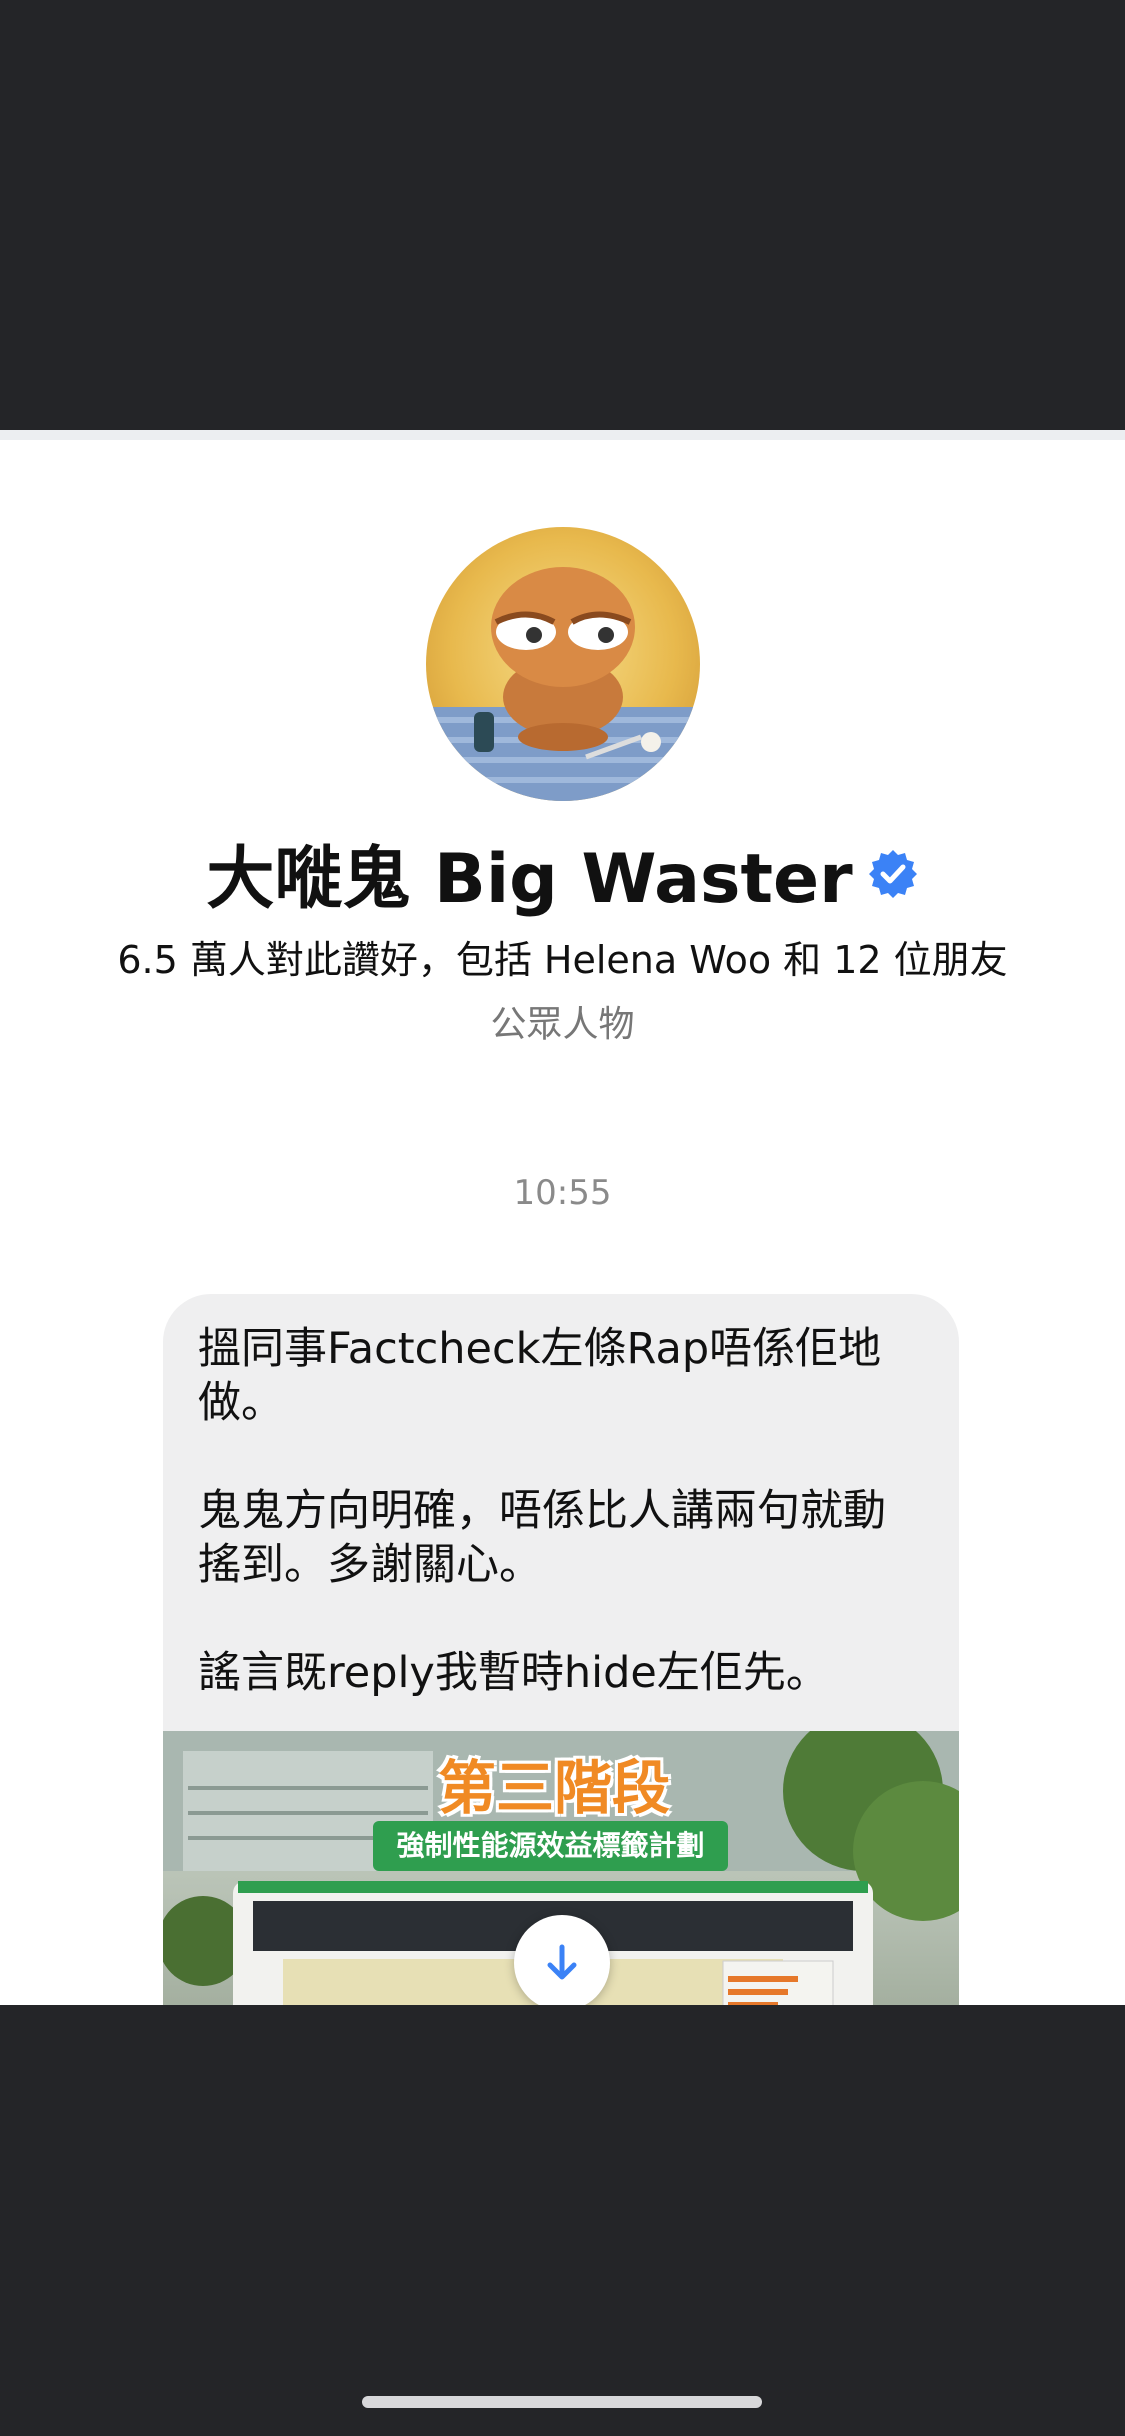 Image resolution: width=1125 pixels, height=2436 pixels. I want to click on avatar-illustration, so click(563, 684).